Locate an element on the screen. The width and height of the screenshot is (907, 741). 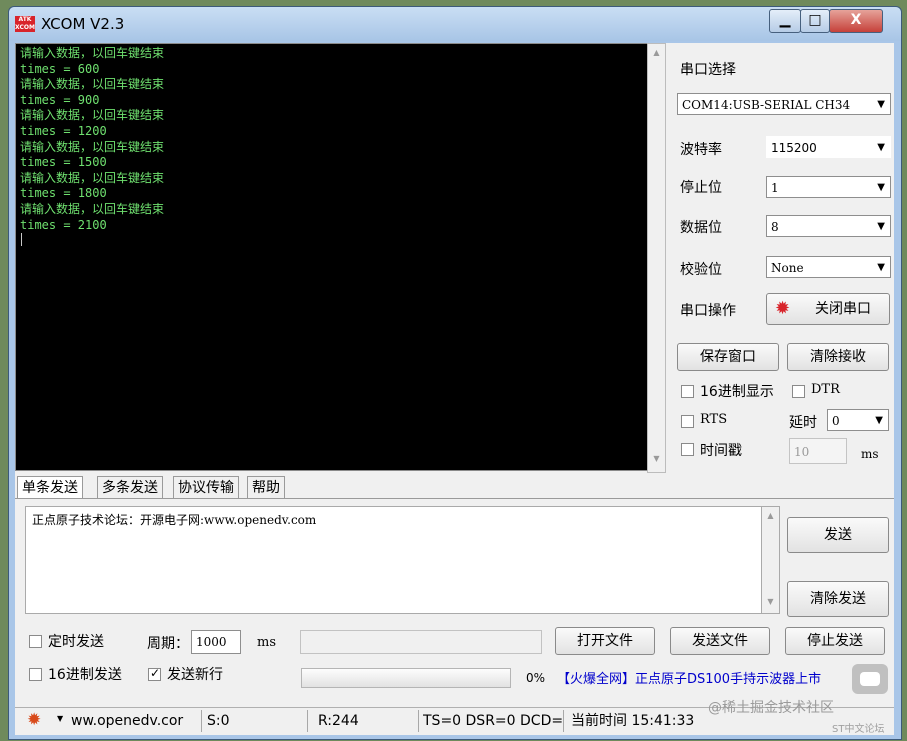
baud-select: 115200 ▼ is located at coordinates (828, 147).